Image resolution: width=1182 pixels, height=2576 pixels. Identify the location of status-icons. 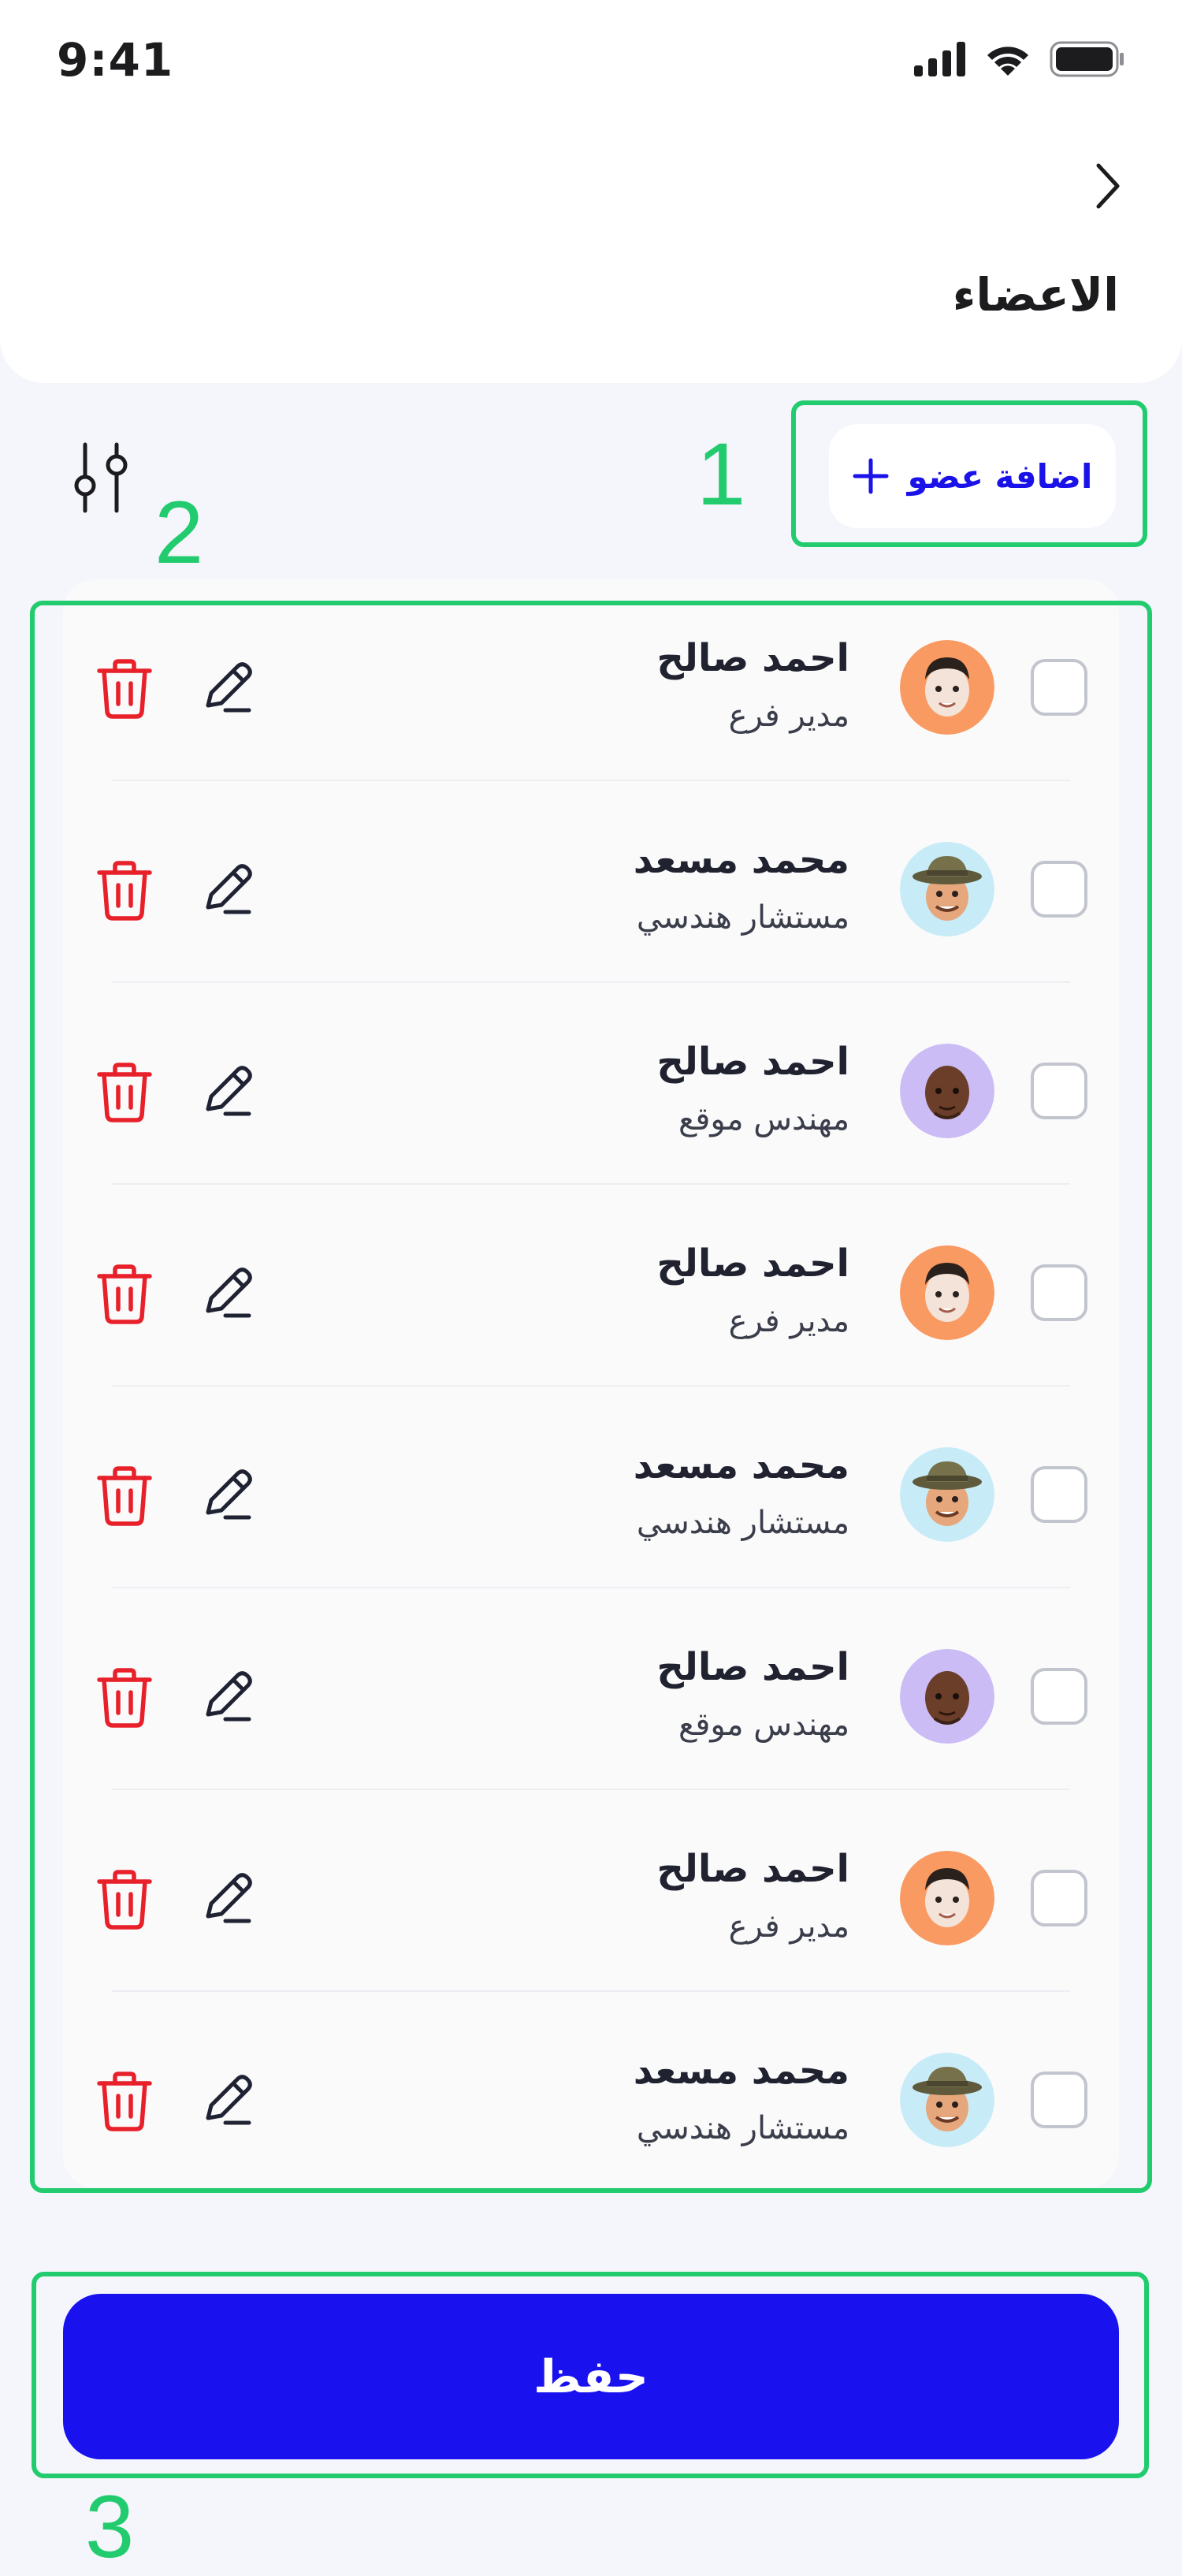
(1020, 59).